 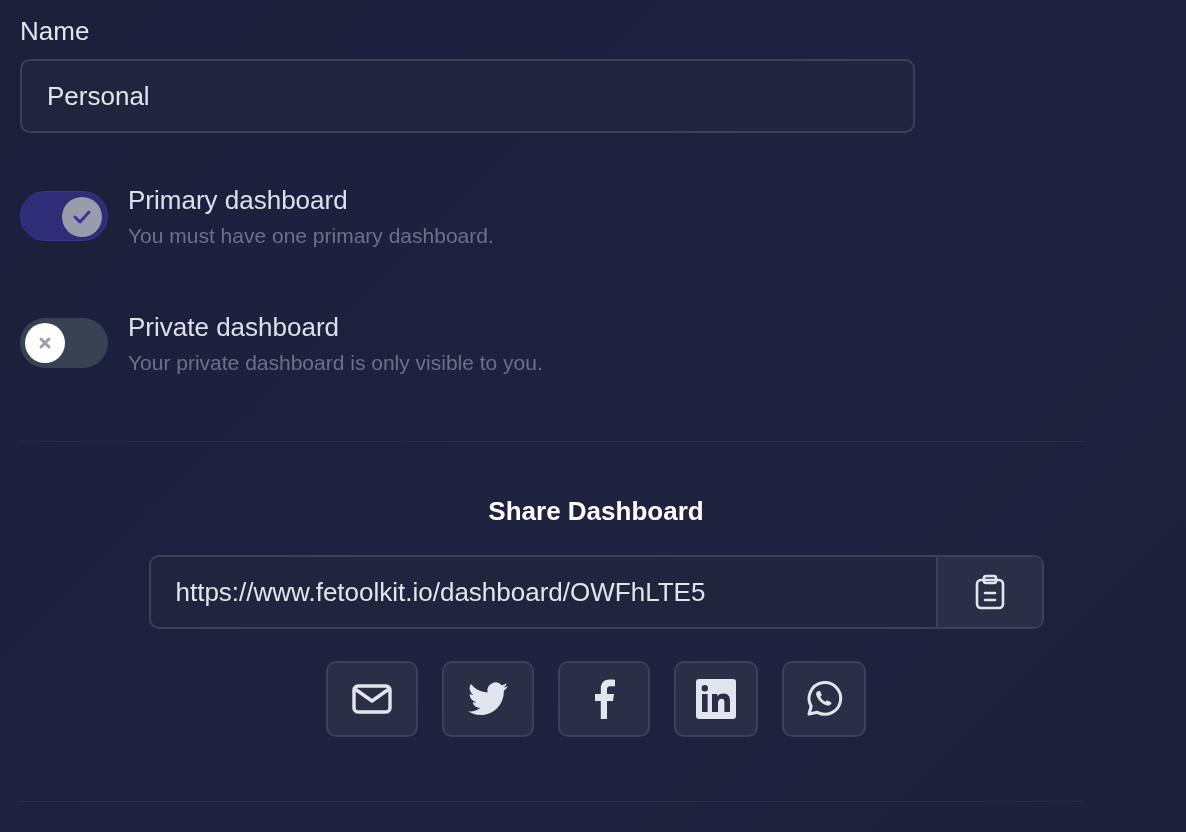 I want to click on clipboard-icon, so click(x=989, y=592).